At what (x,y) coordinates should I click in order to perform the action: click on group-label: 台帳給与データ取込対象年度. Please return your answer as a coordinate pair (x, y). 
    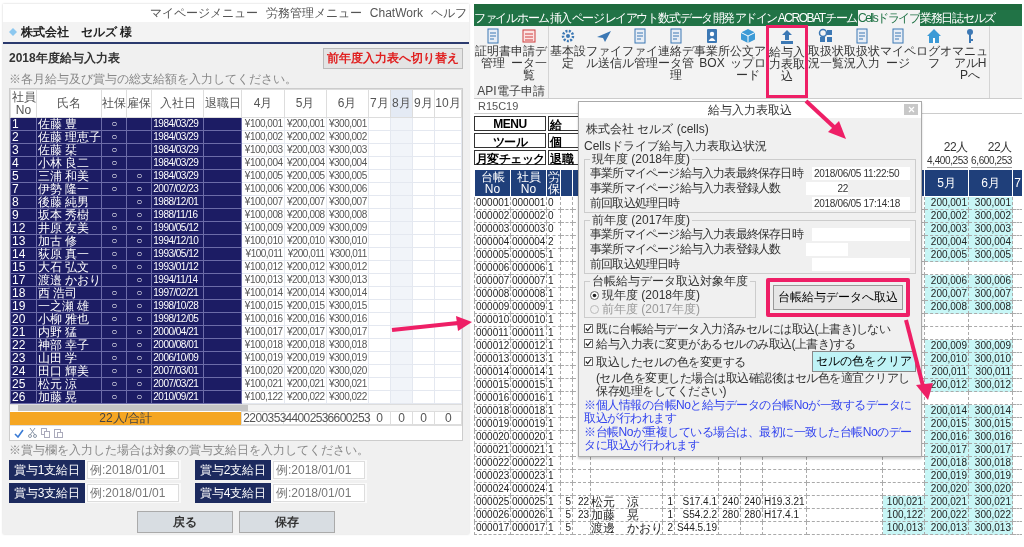
    Looking at the image, I should click on (670, 281).